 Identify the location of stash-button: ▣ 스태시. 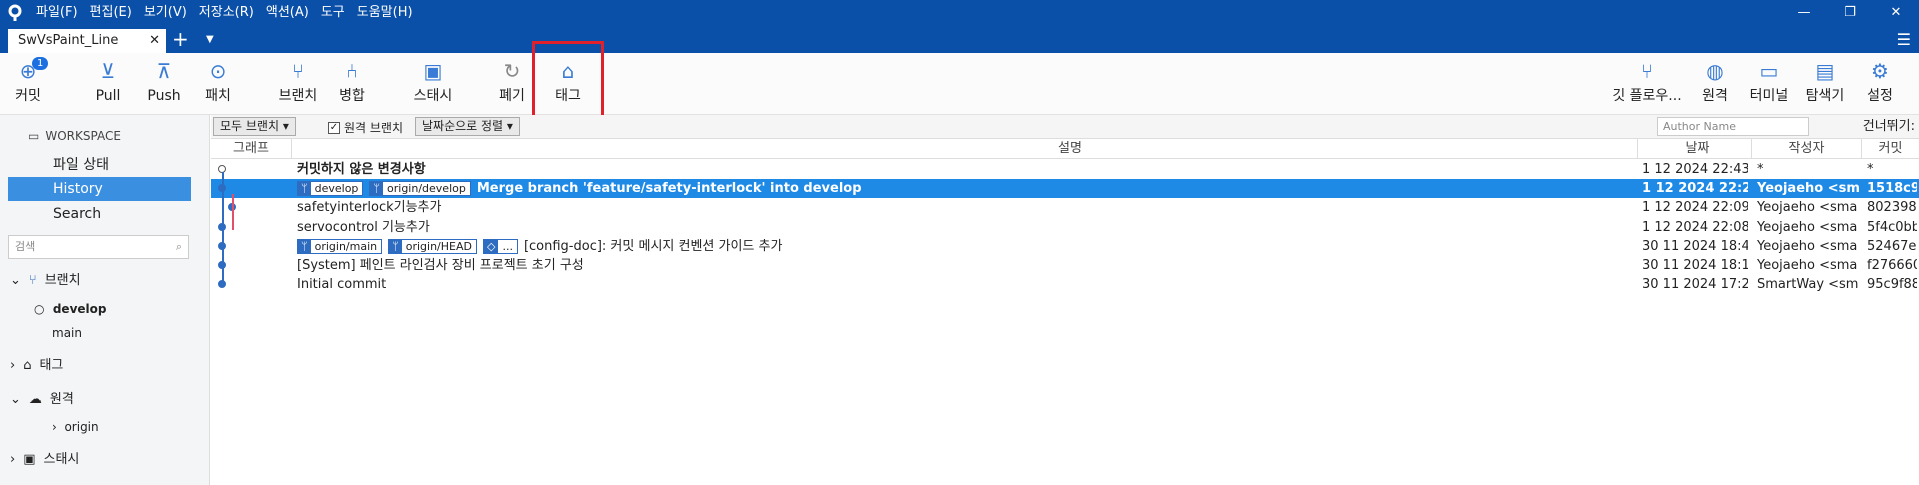
(433, 83).